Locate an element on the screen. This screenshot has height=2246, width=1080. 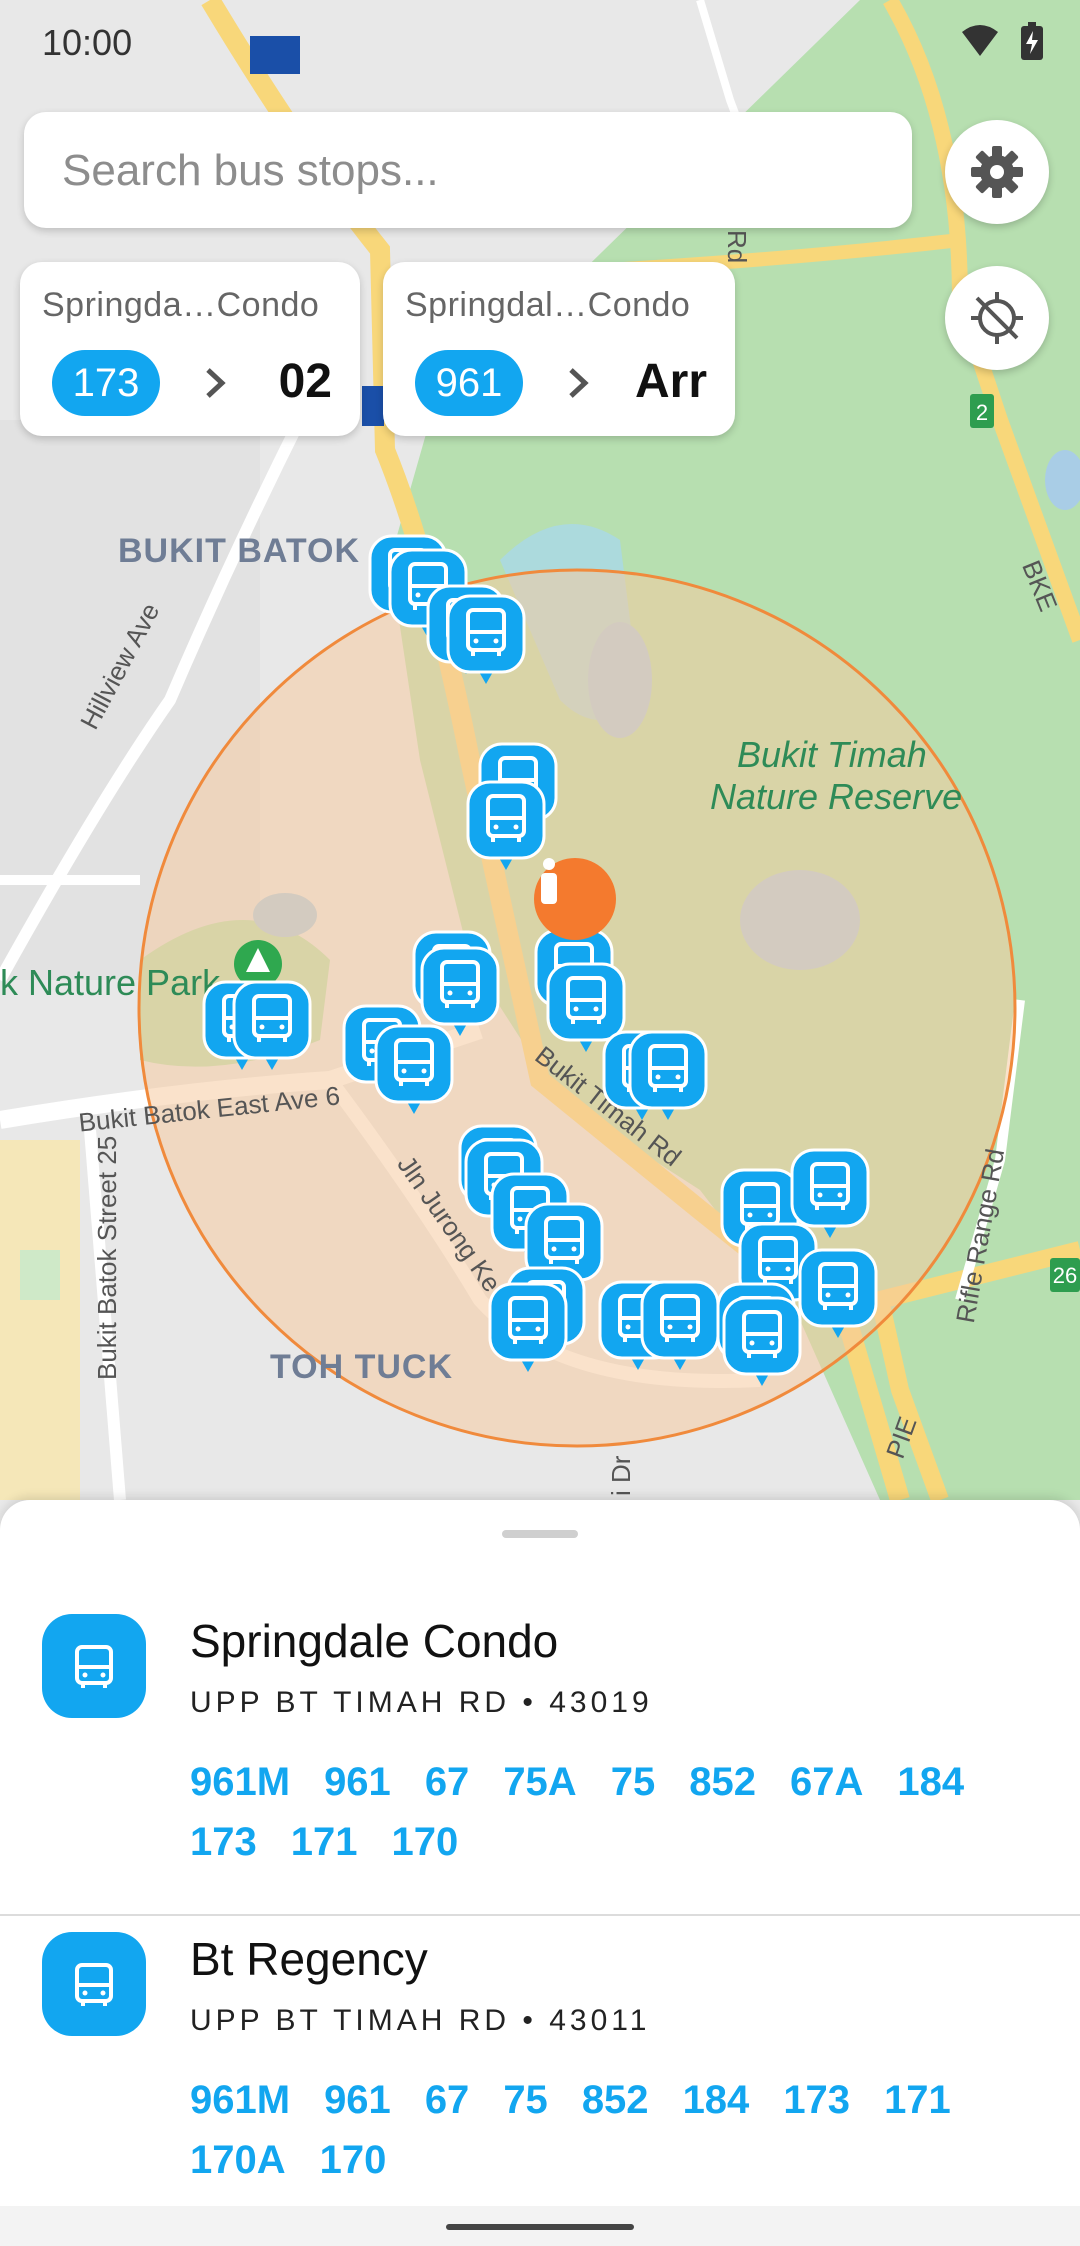
service-number: 170A is located at coordinates (238, 2160).